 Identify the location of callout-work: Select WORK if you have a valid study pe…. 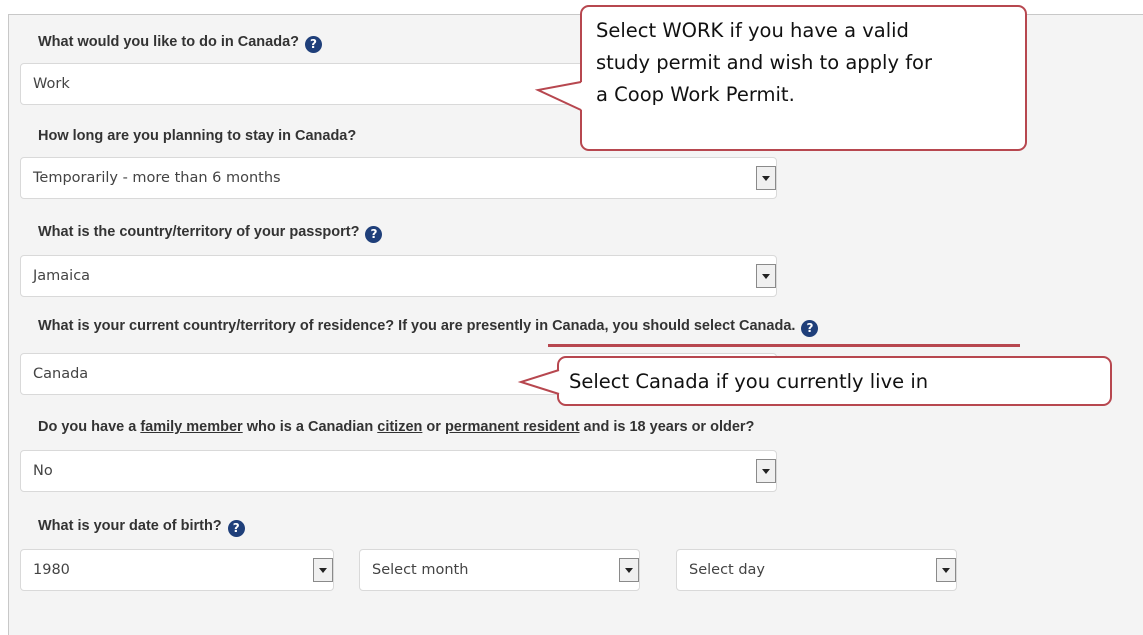
(803, 78).